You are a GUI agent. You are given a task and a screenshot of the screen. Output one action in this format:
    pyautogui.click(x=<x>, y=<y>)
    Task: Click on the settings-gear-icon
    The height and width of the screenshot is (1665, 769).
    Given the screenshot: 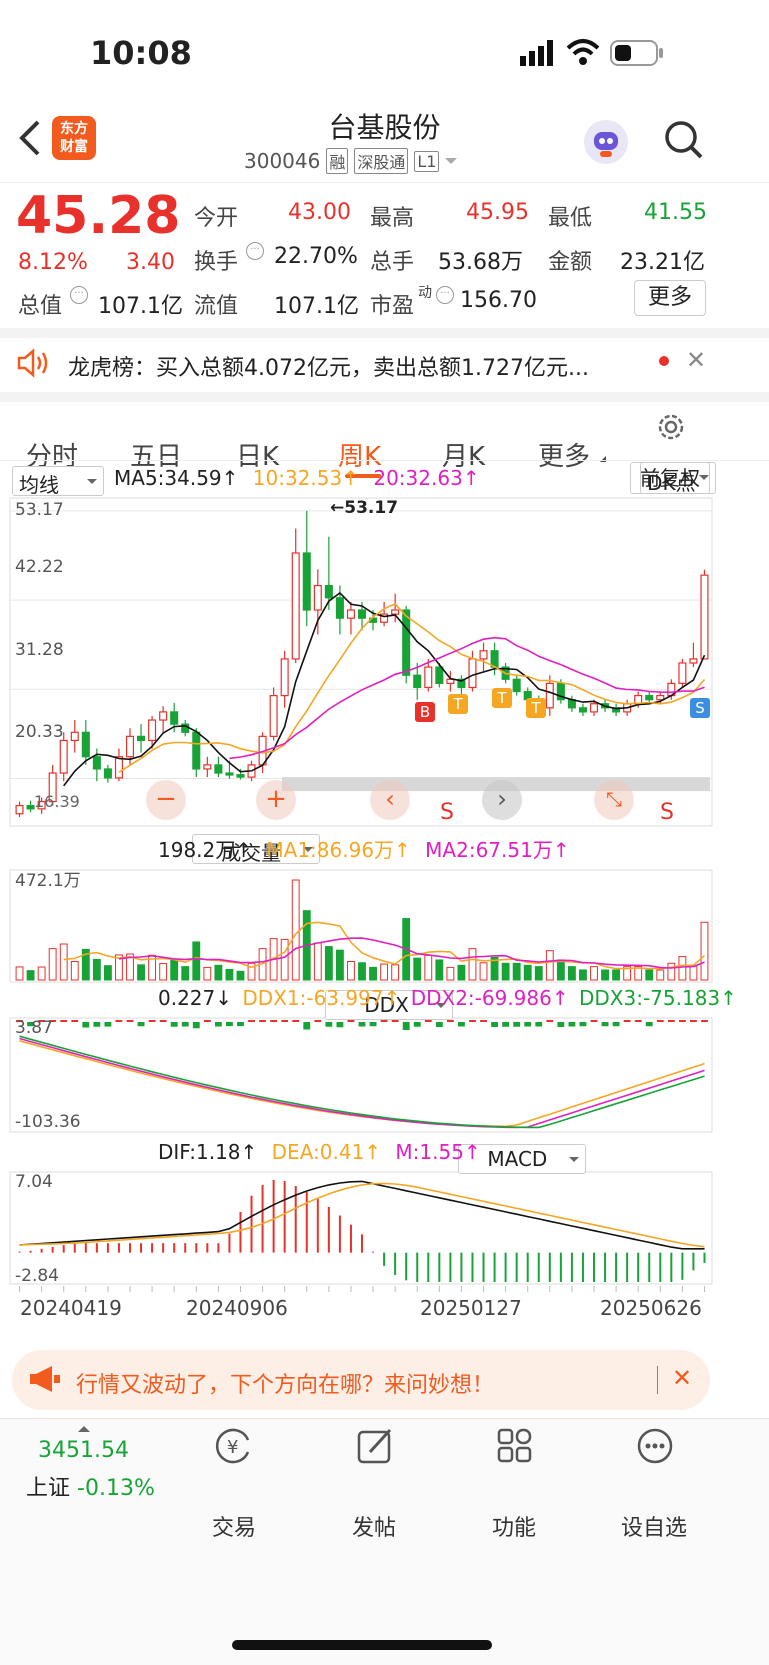 What is the action you would take?
    pyautogui.click(x=671, y=429)
    